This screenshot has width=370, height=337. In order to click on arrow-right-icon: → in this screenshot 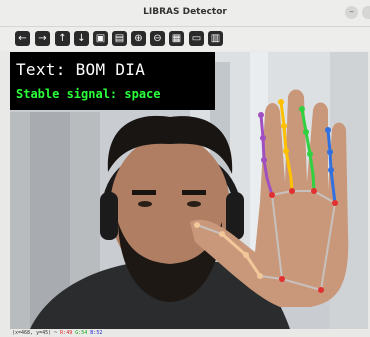, I will do `click(42, 38)`.